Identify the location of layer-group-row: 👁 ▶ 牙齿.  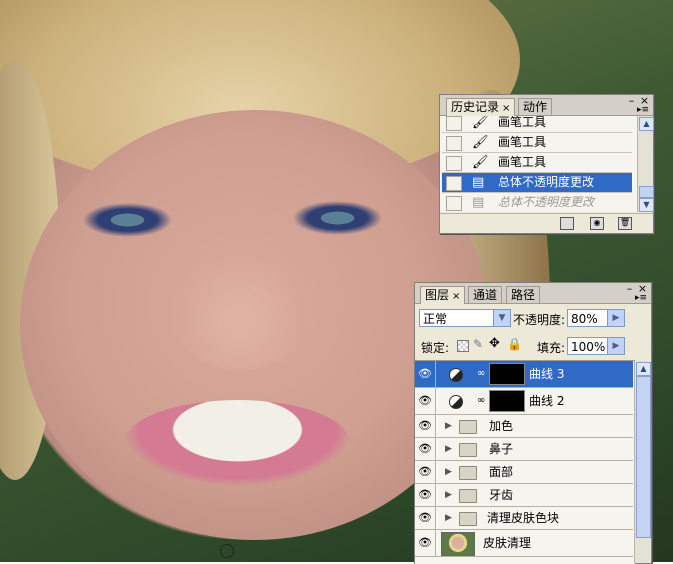
(524, 495).